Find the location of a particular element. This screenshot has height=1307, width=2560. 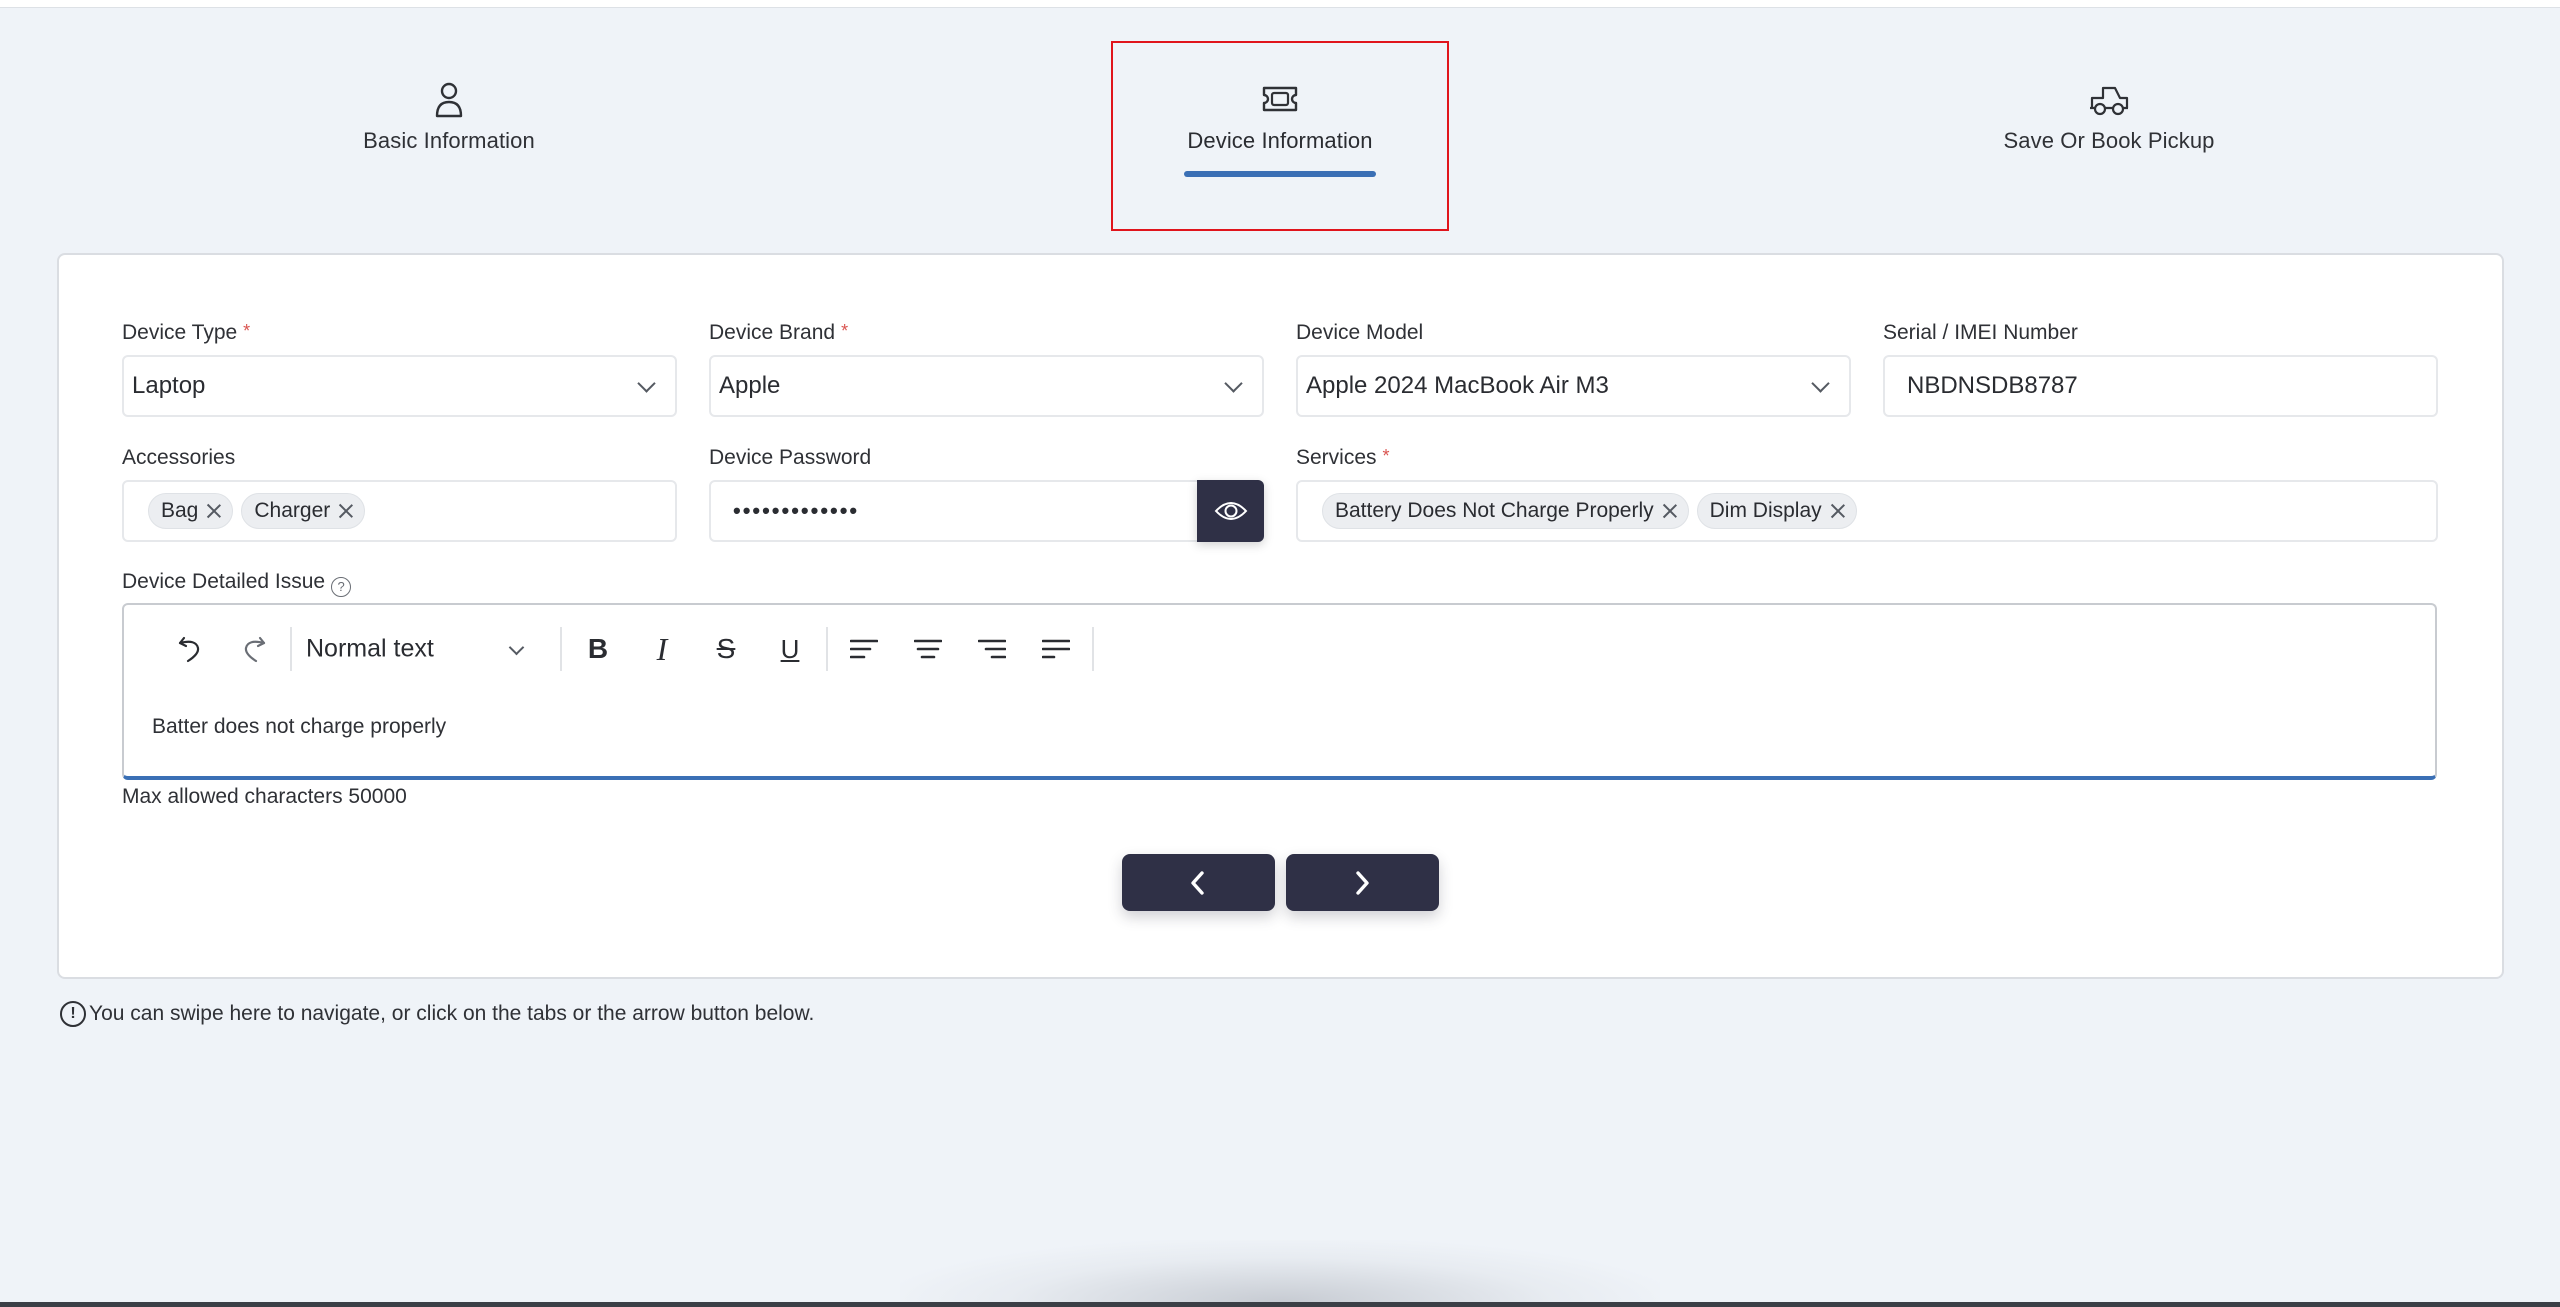

service-chip: Battery Does Not Charge Properly is located at coordinates (1505, 511).